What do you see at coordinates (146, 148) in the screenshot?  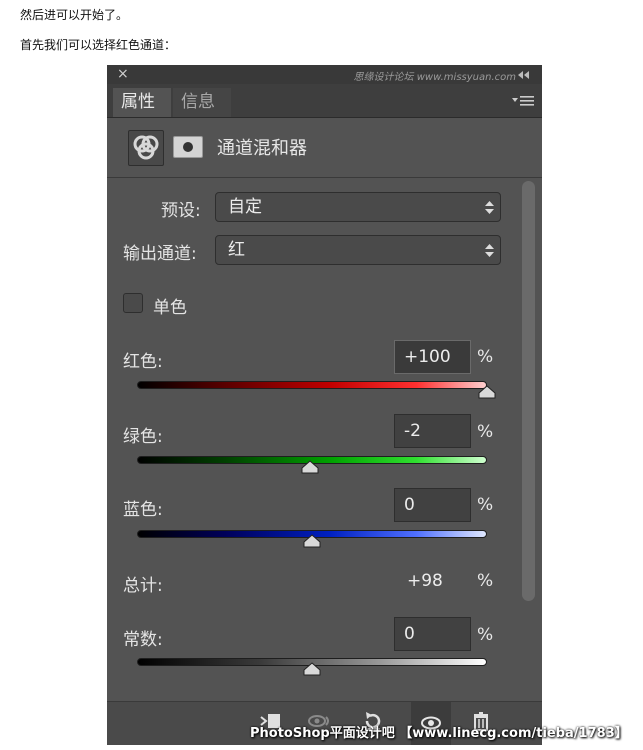 I see `channel-mixer-icon` at bounding box center [146, 148].